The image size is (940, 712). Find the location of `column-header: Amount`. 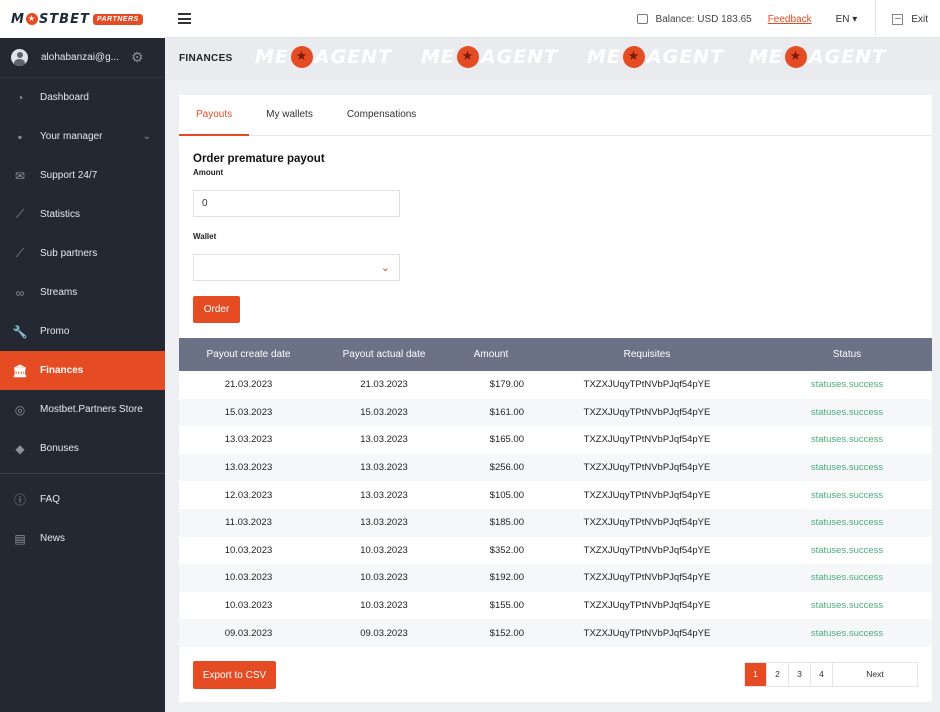

column-header: Amount is located at coordinates (491, 354).